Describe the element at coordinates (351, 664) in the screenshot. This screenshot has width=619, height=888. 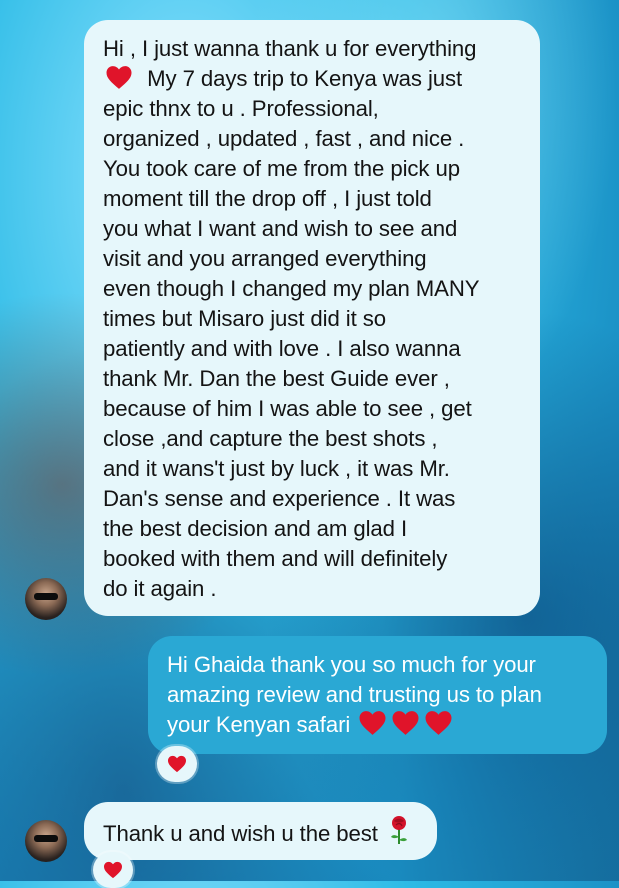
I see `message-line: Hi Ghaida thank you so much for your` at that location.